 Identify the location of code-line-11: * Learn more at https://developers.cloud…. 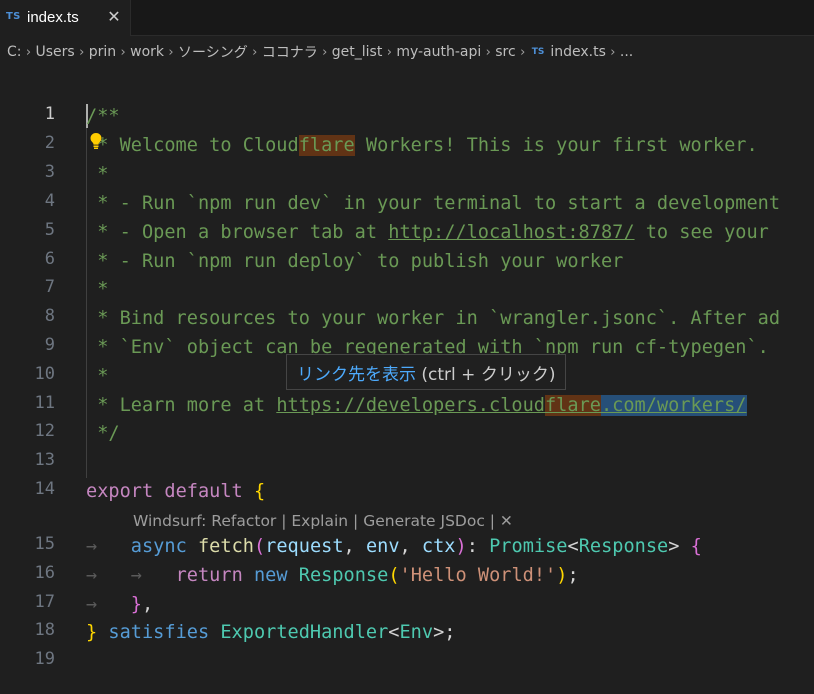
(416, 405).